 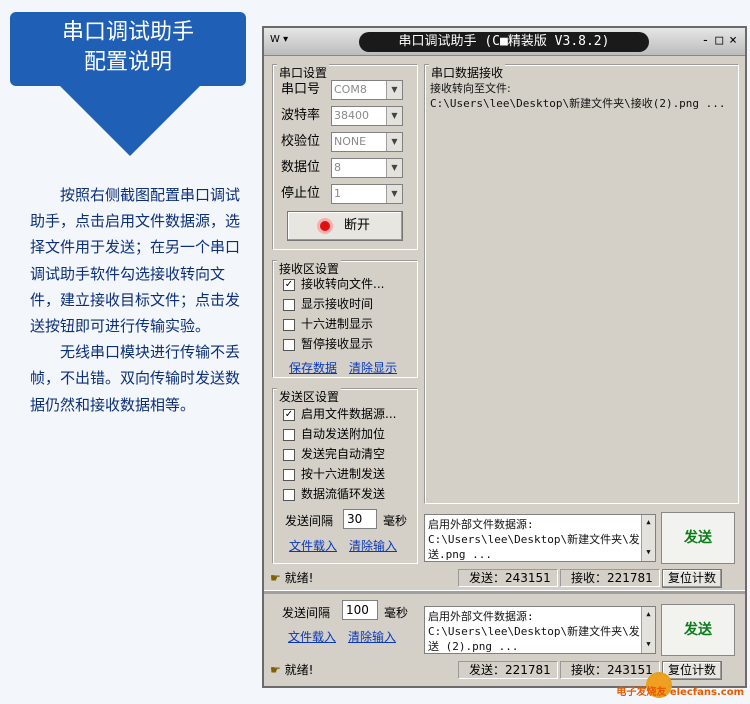 What do you see at coordinates (360, 519) in the screenshot?
I see `send-interval-input: 30` at bounding box center [360, 519].